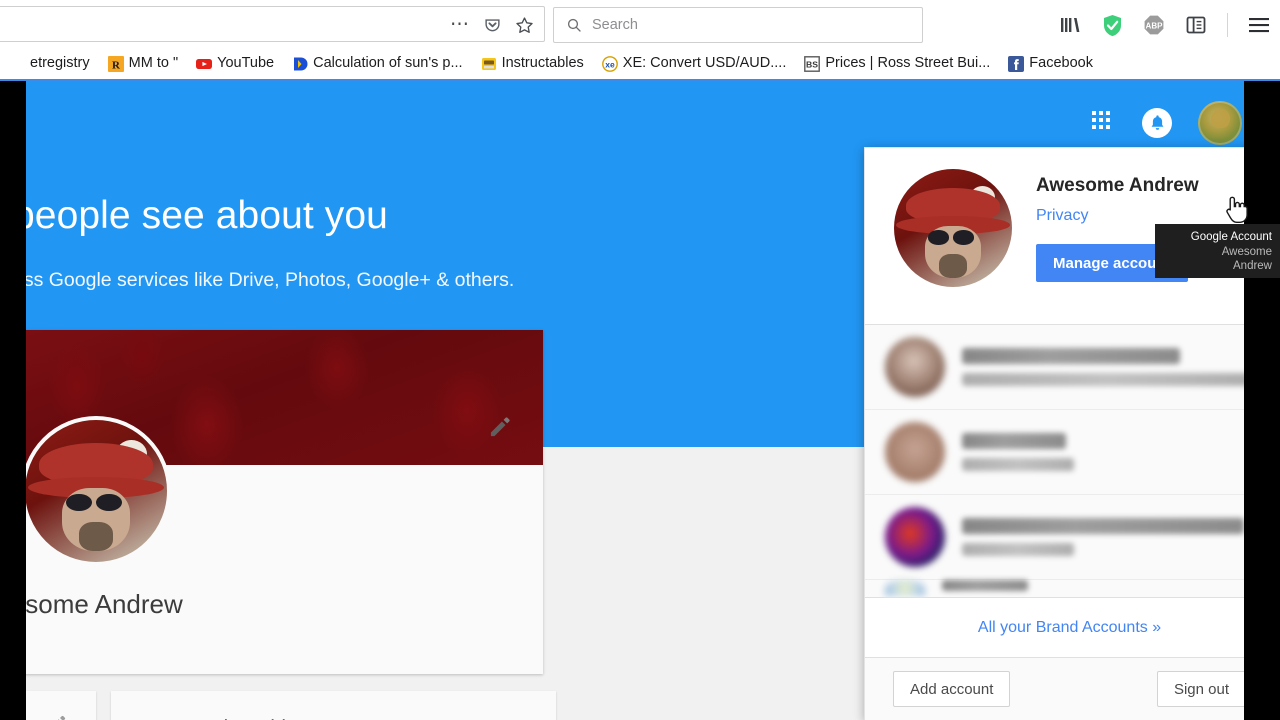 Image resolution: width=1280 pixels, height=720 pixels. I want to click on instructables-robot-icon, so click(488, 63).